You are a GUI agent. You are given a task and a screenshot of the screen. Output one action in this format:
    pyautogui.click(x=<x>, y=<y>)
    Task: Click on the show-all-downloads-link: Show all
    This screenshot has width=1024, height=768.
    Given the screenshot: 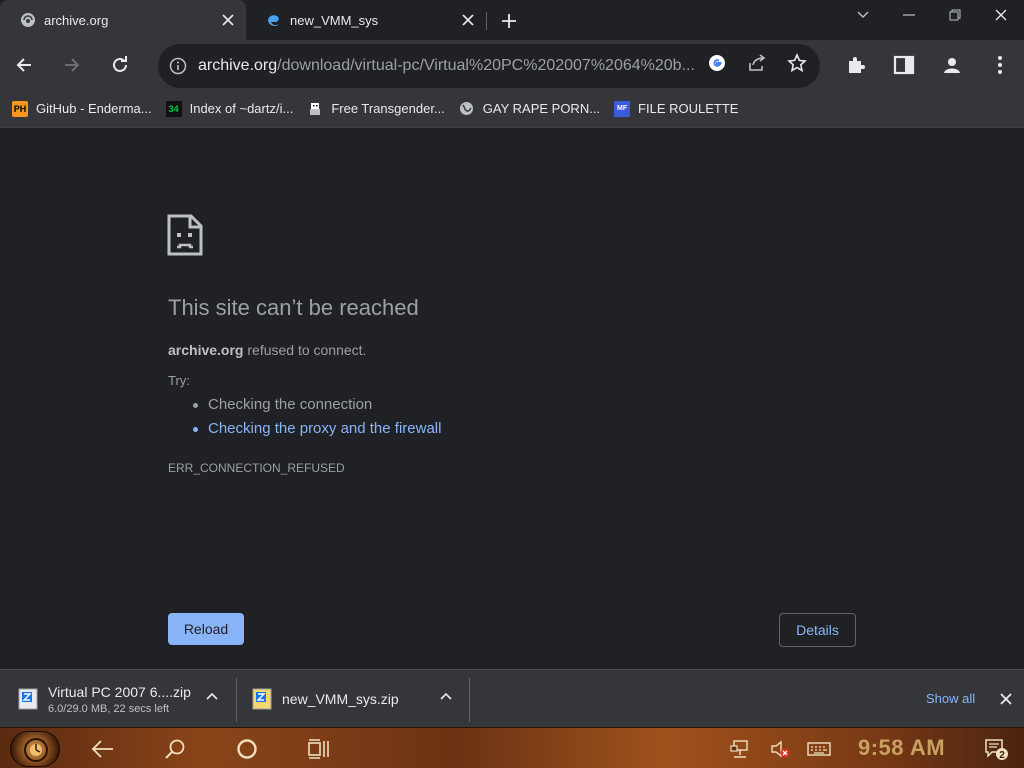 What is the action you would take?
    pyautogui.click(x=950, y=698)
    